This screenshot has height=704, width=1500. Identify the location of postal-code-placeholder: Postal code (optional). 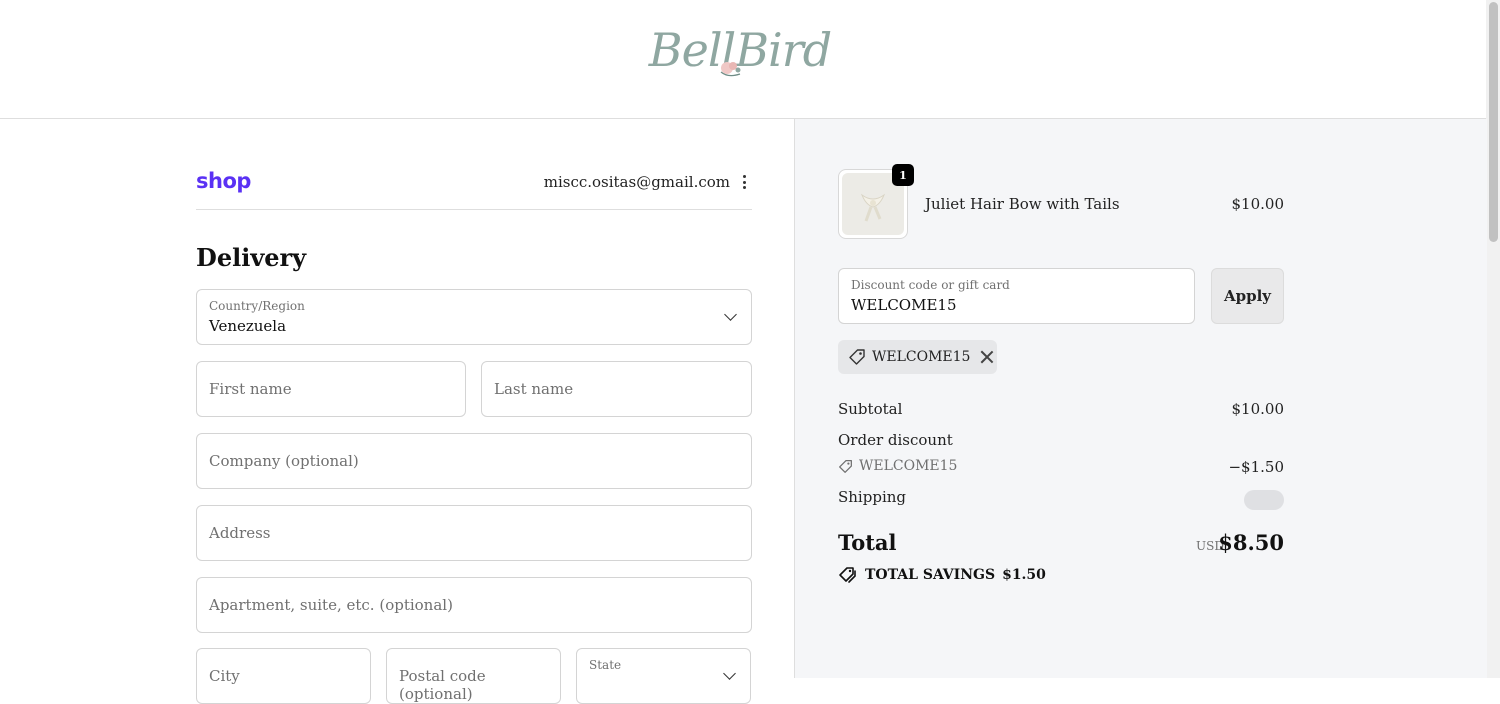
(442, 685).